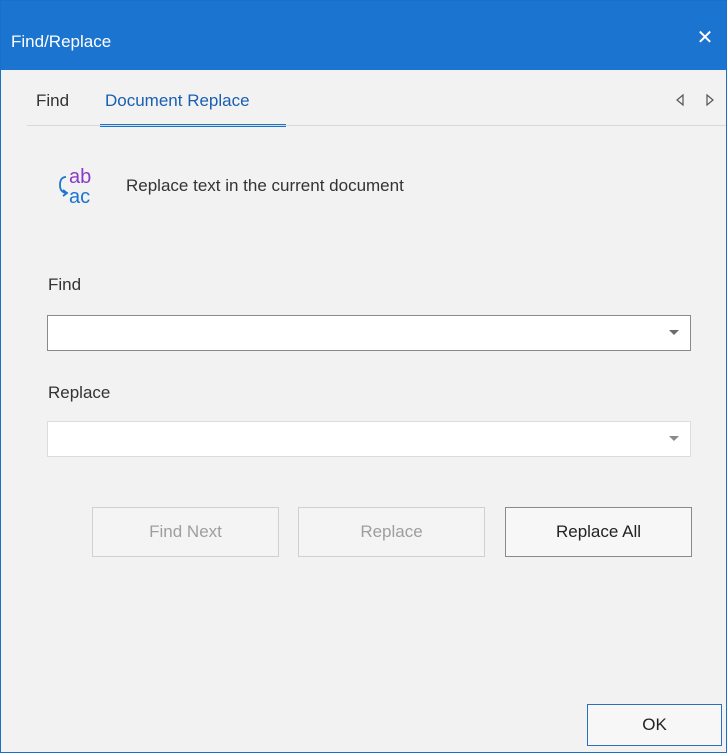 The image size is (727, 753). What do you see at coordinates (710, 100) in the screenshot?
I see `triangle-right-icon` at bounding box center [710, 100].